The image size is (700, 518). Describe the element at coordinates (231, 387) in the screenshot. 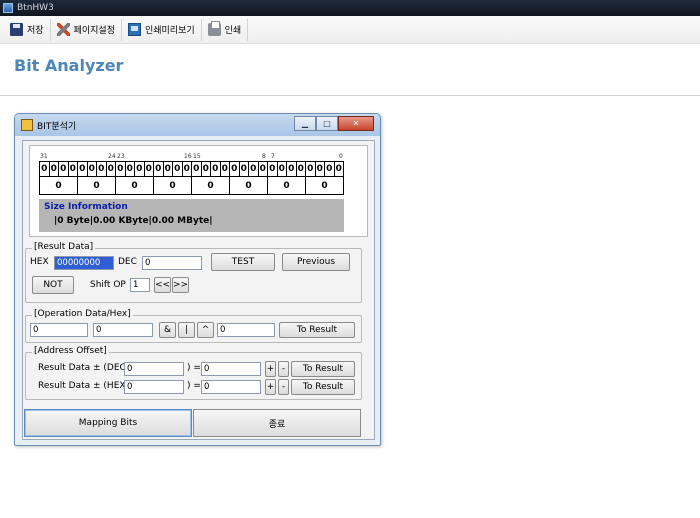

I see `hex-offset-result-field: 0` at that location.